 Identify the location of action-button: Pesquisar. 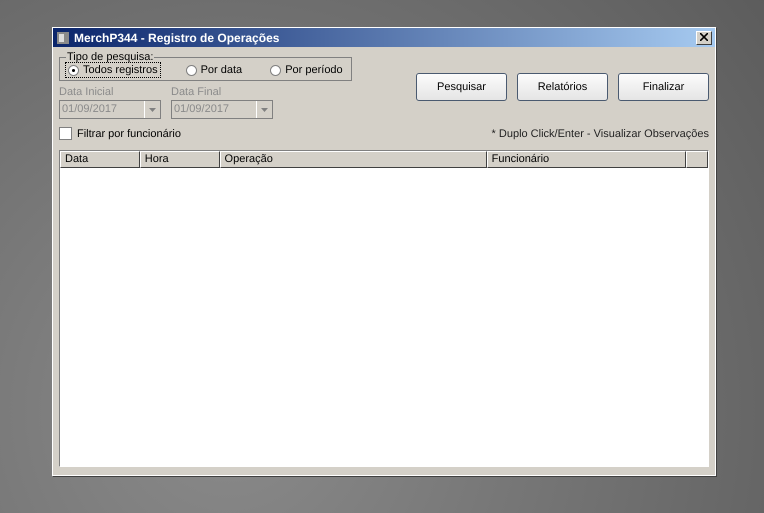
(461, 87).